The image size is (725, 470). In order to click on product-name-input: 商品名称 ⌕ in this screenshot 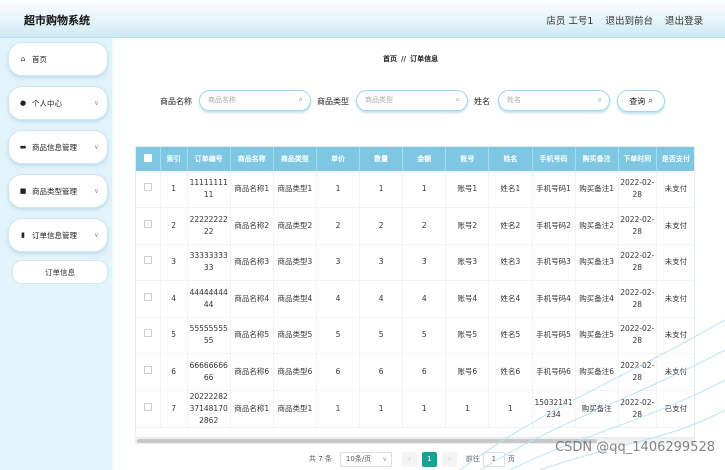, I will do `click(255, 100)`.